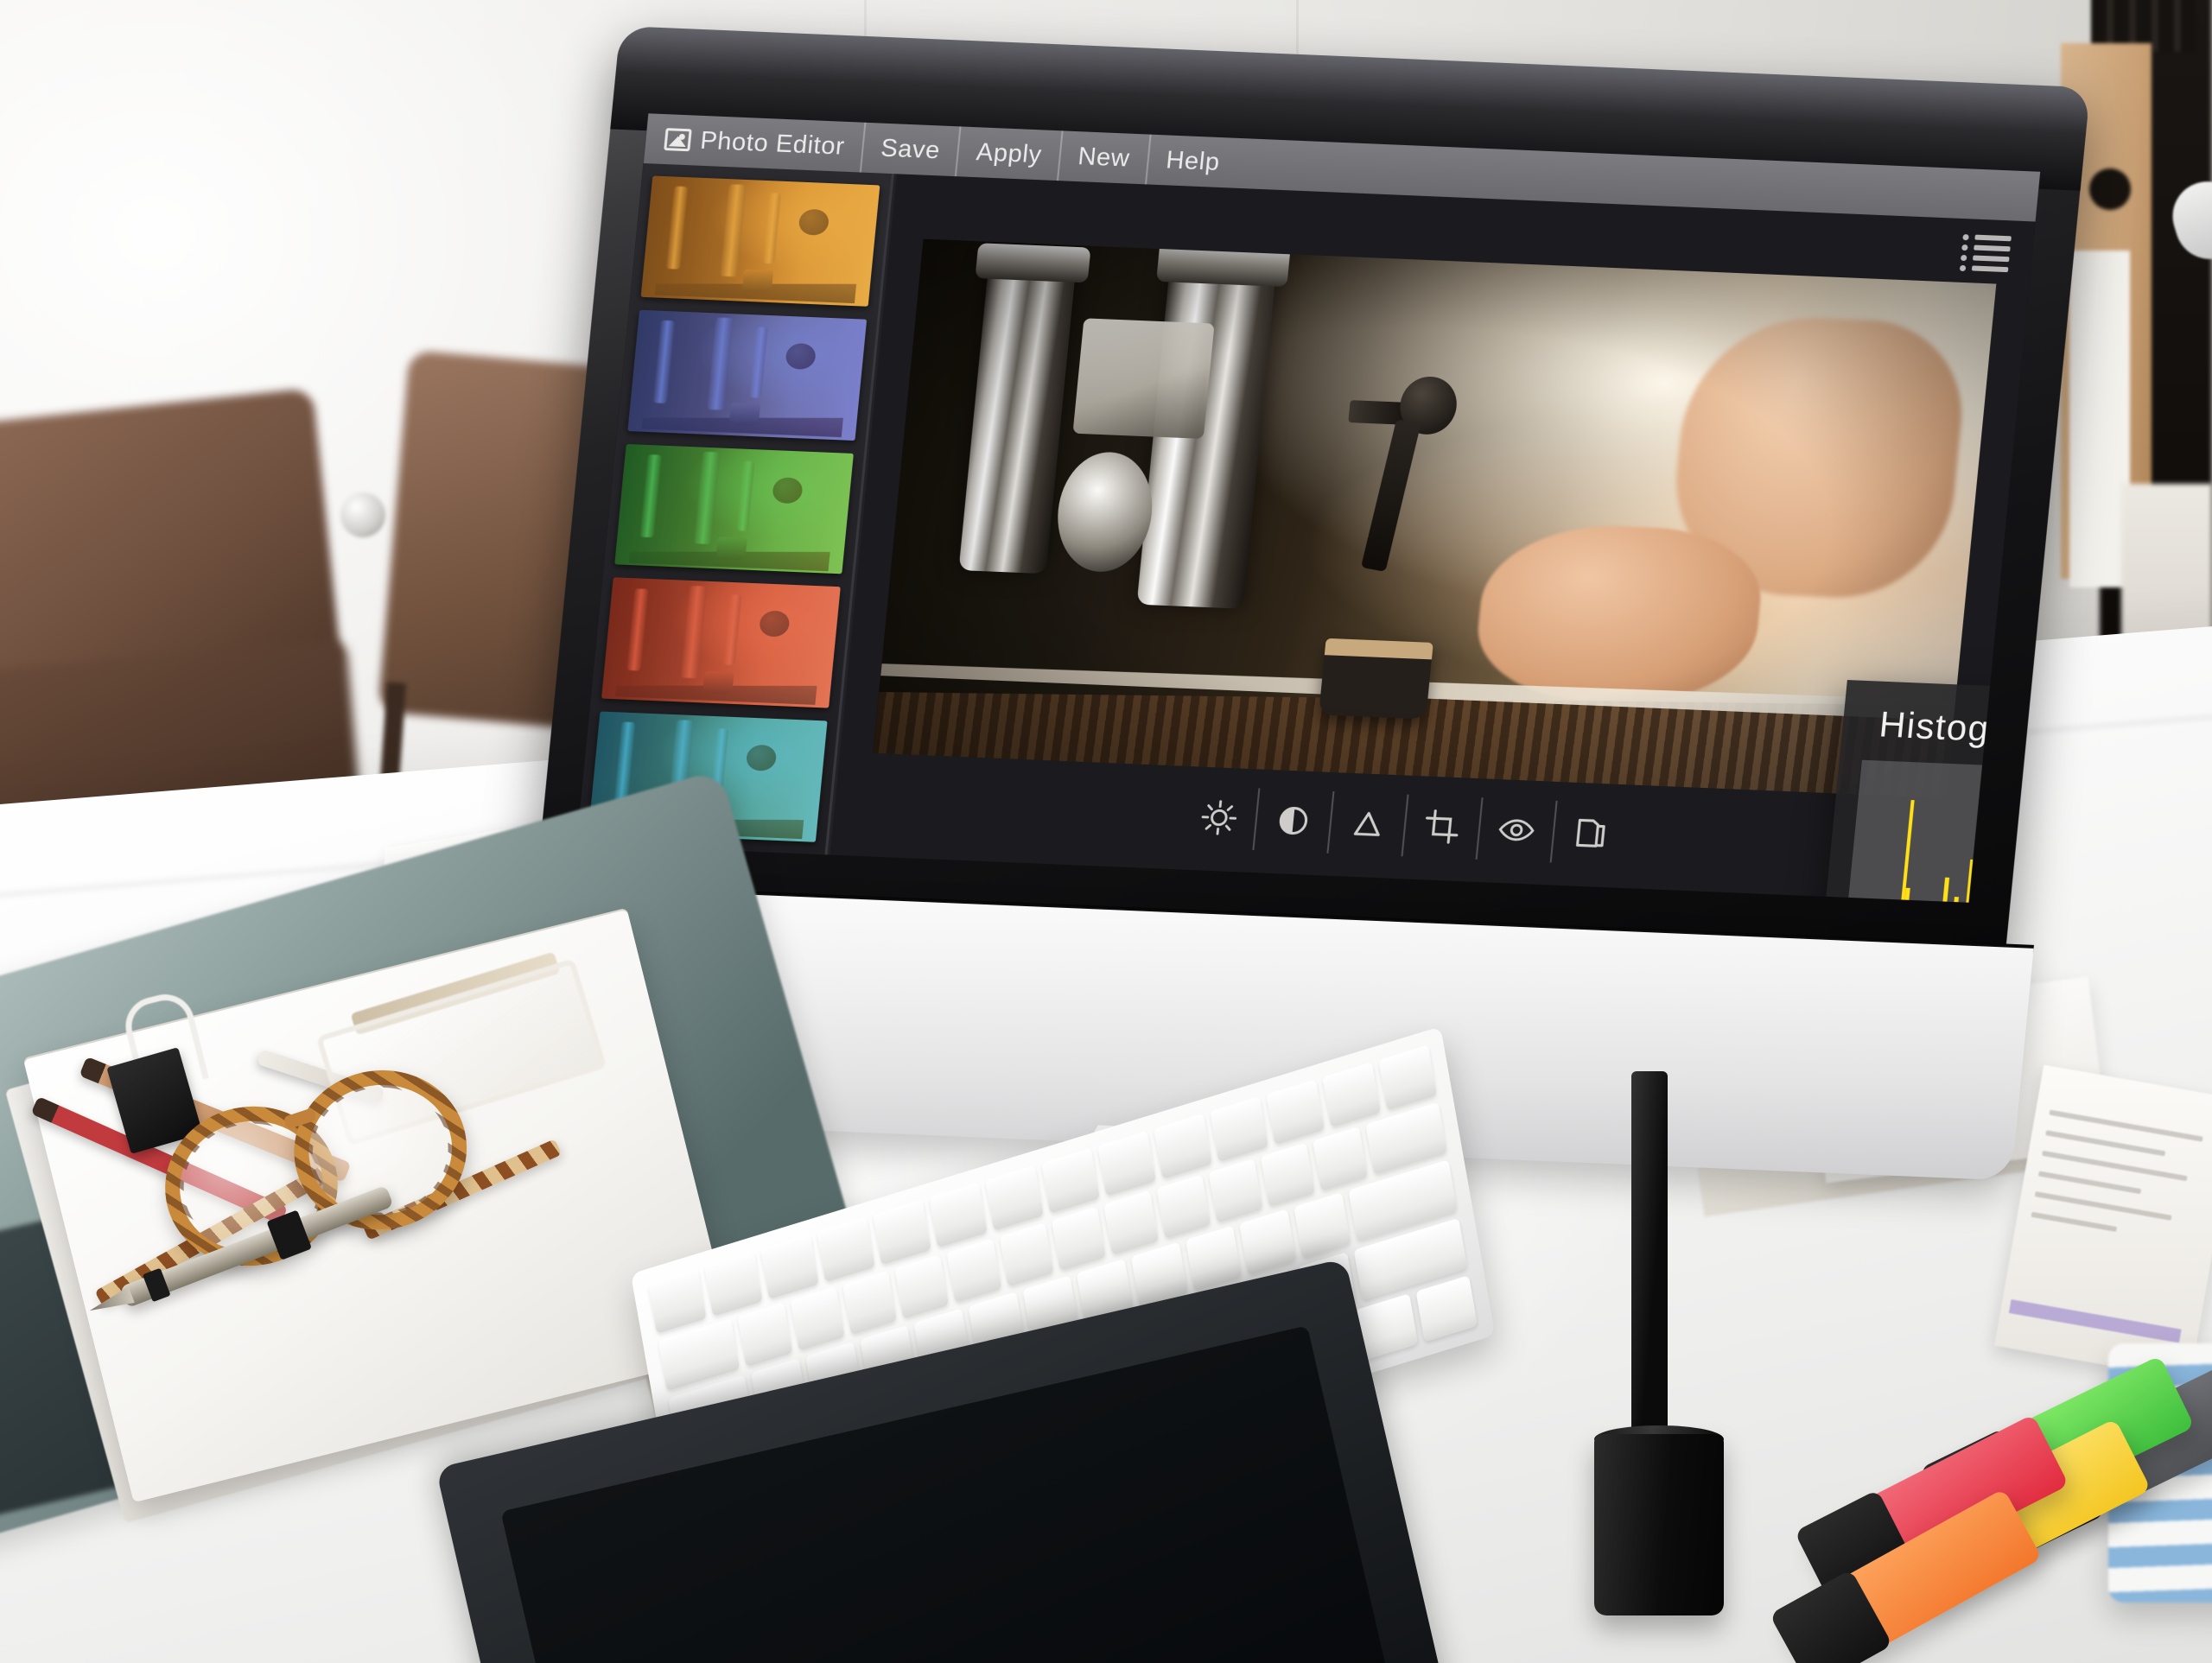 Image resolution: width=2212 pixels, height=1663 pixels. I want to click on preview-tool, so click(1517, 830).